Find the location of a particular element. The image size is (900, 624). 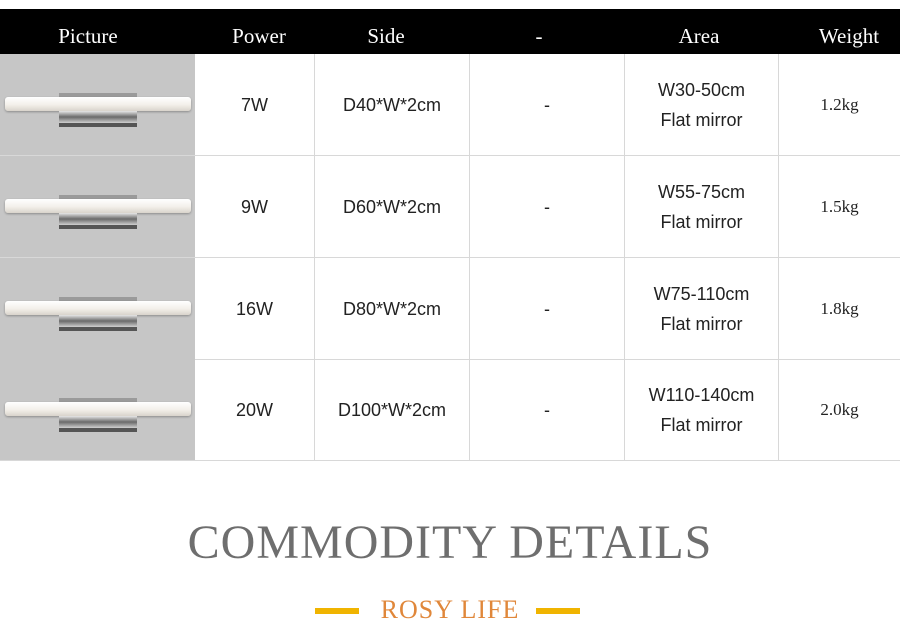

section-subtitle: ROSY LIFE is located at coordinates (450, 609).